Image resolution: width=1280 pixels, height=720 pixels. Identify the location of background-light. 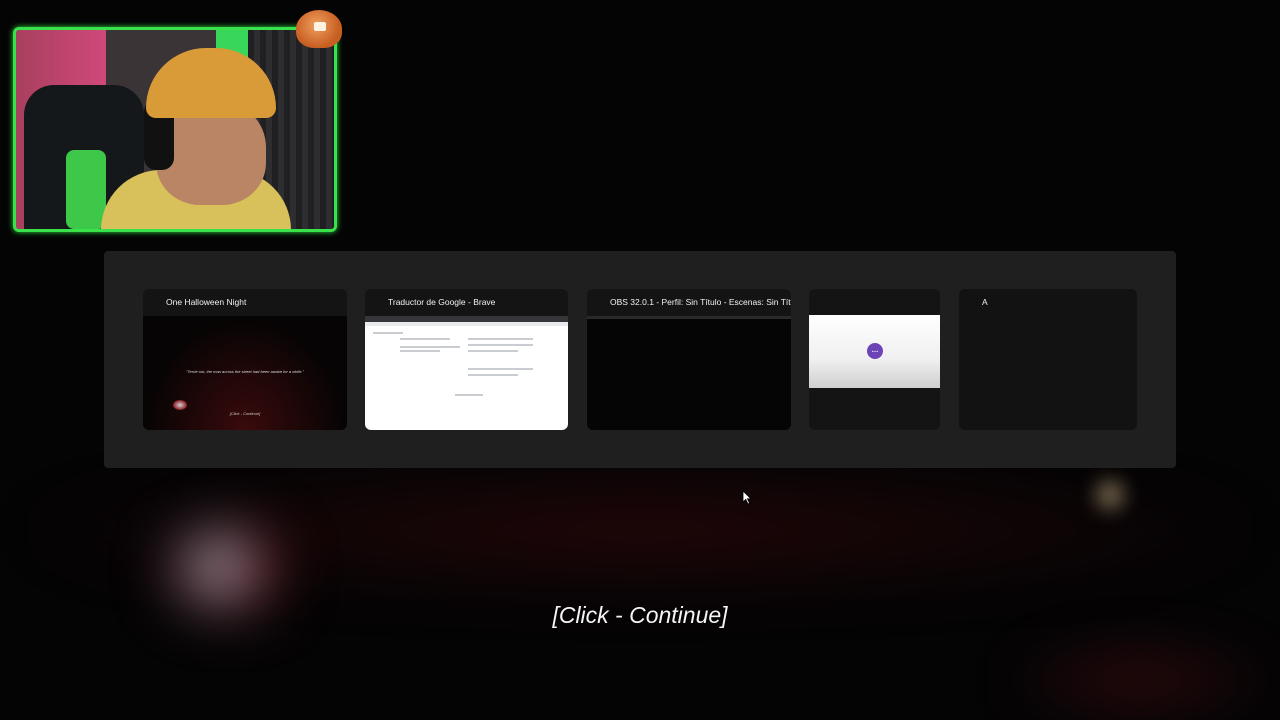
(230, 570).